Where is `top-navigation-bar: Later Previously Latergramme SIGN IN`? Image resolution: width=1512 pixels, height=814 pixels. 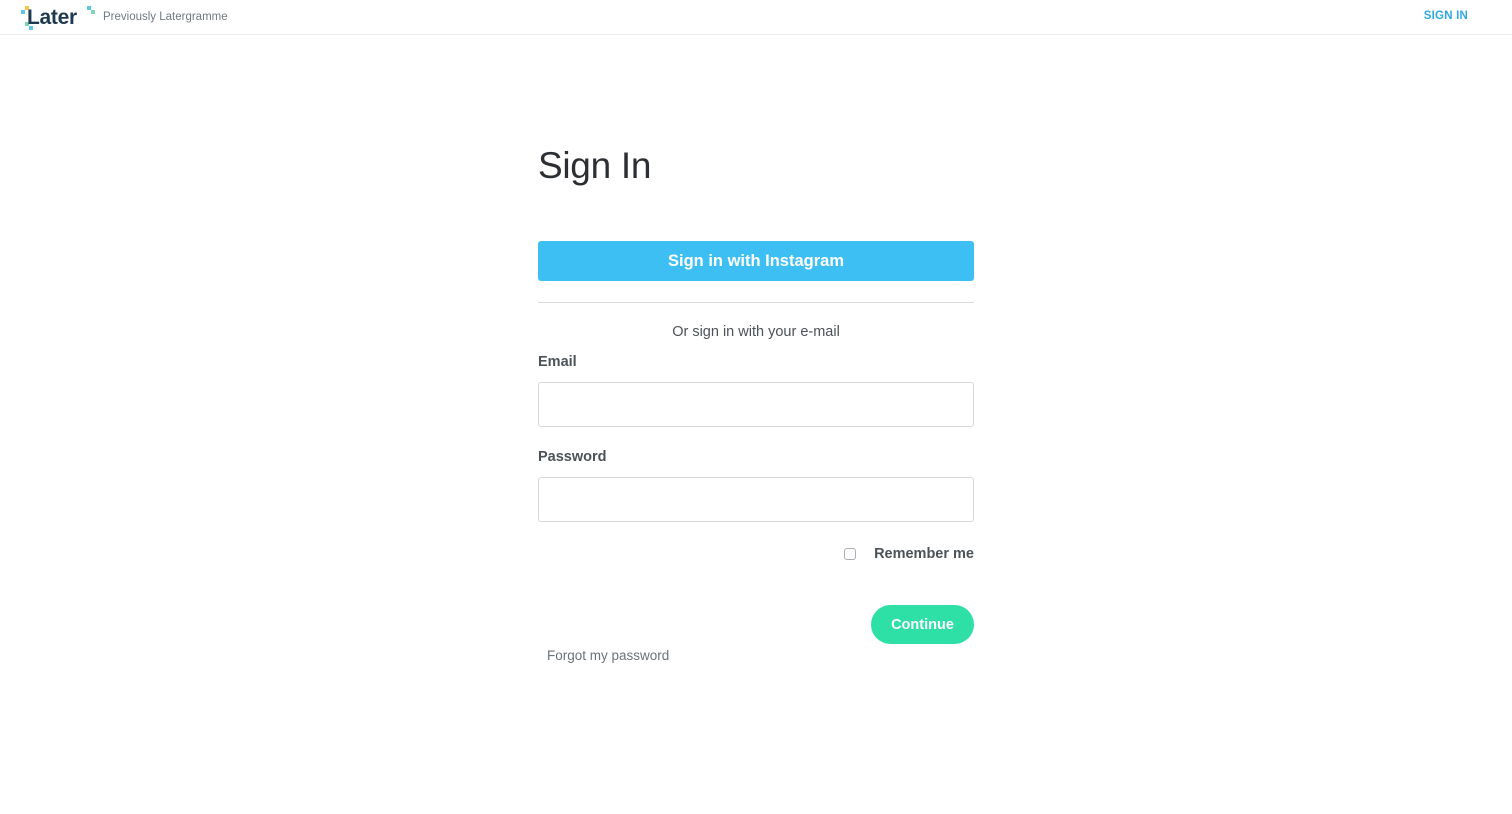
top-navigation-bar: Later Previously Latergramme SIGN IN is located at coordinates (756, 17).